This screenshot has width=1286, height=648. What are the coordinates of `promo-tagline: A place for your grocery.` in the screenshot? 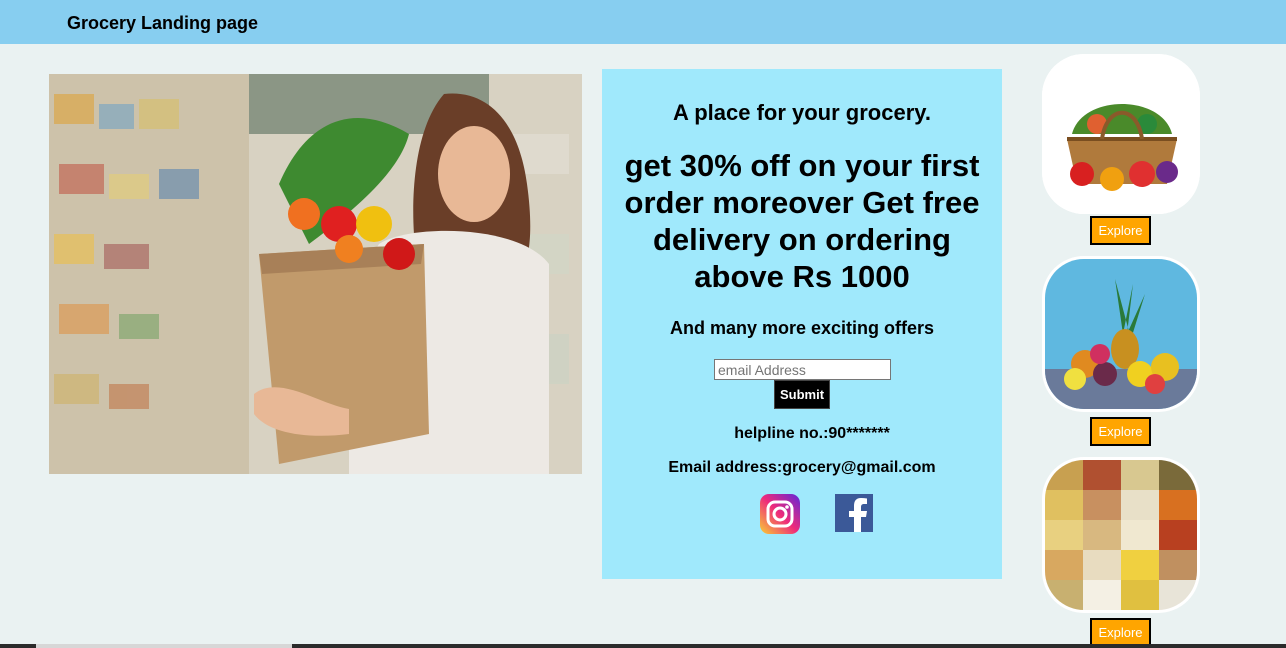 It's located at (802, 112).